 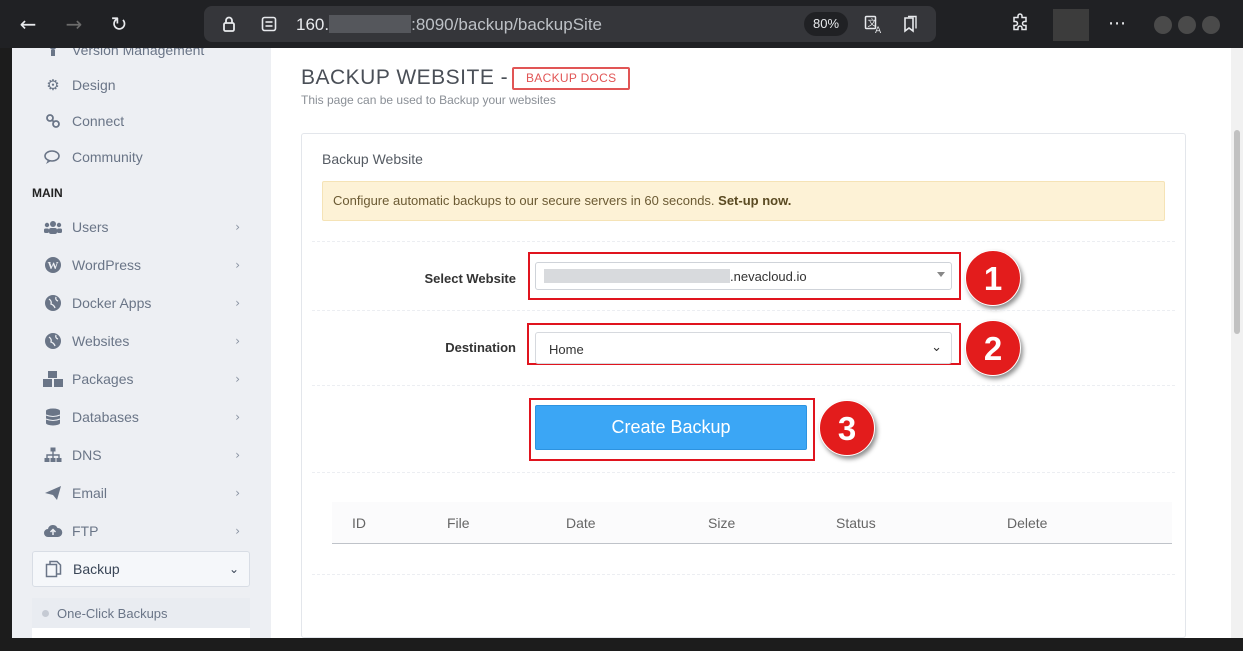 What do you see at coordinates (405, 77) in the screenshot?
I see `page-title: BACKUP WEBSITE -` at bounding box center [405, 77].